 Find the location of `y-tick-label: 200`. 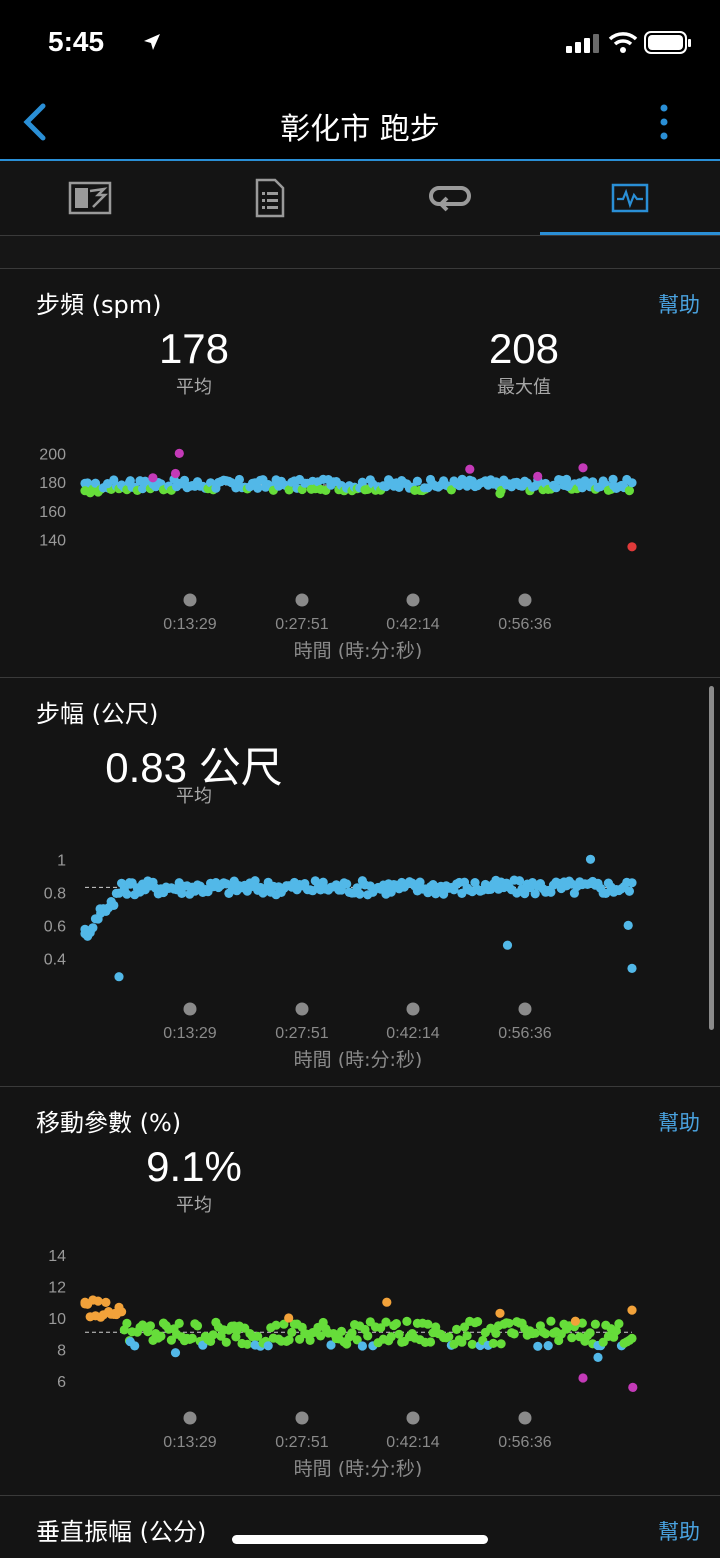

y-tick-label: 200 is located at coordinates (52, 454).